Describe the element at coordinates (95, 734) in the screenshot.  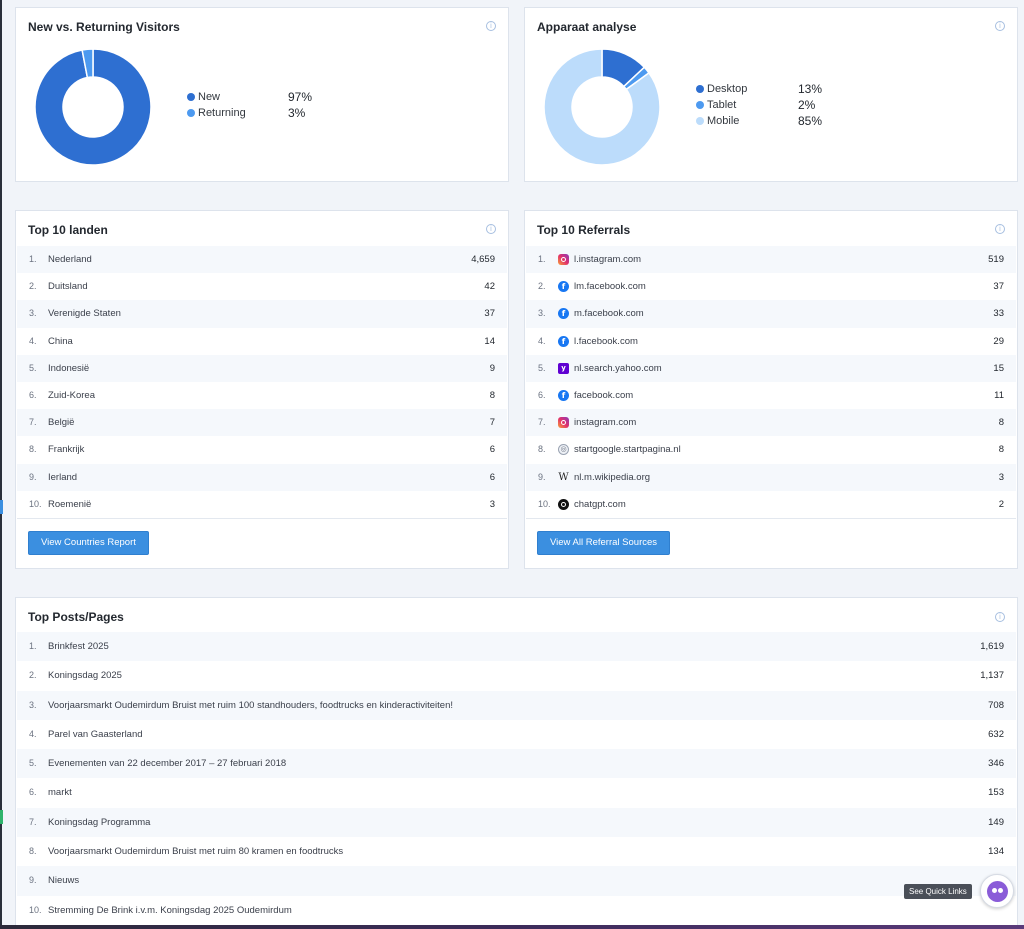
I see `row-label: Parel van Gaasterland` at that location.